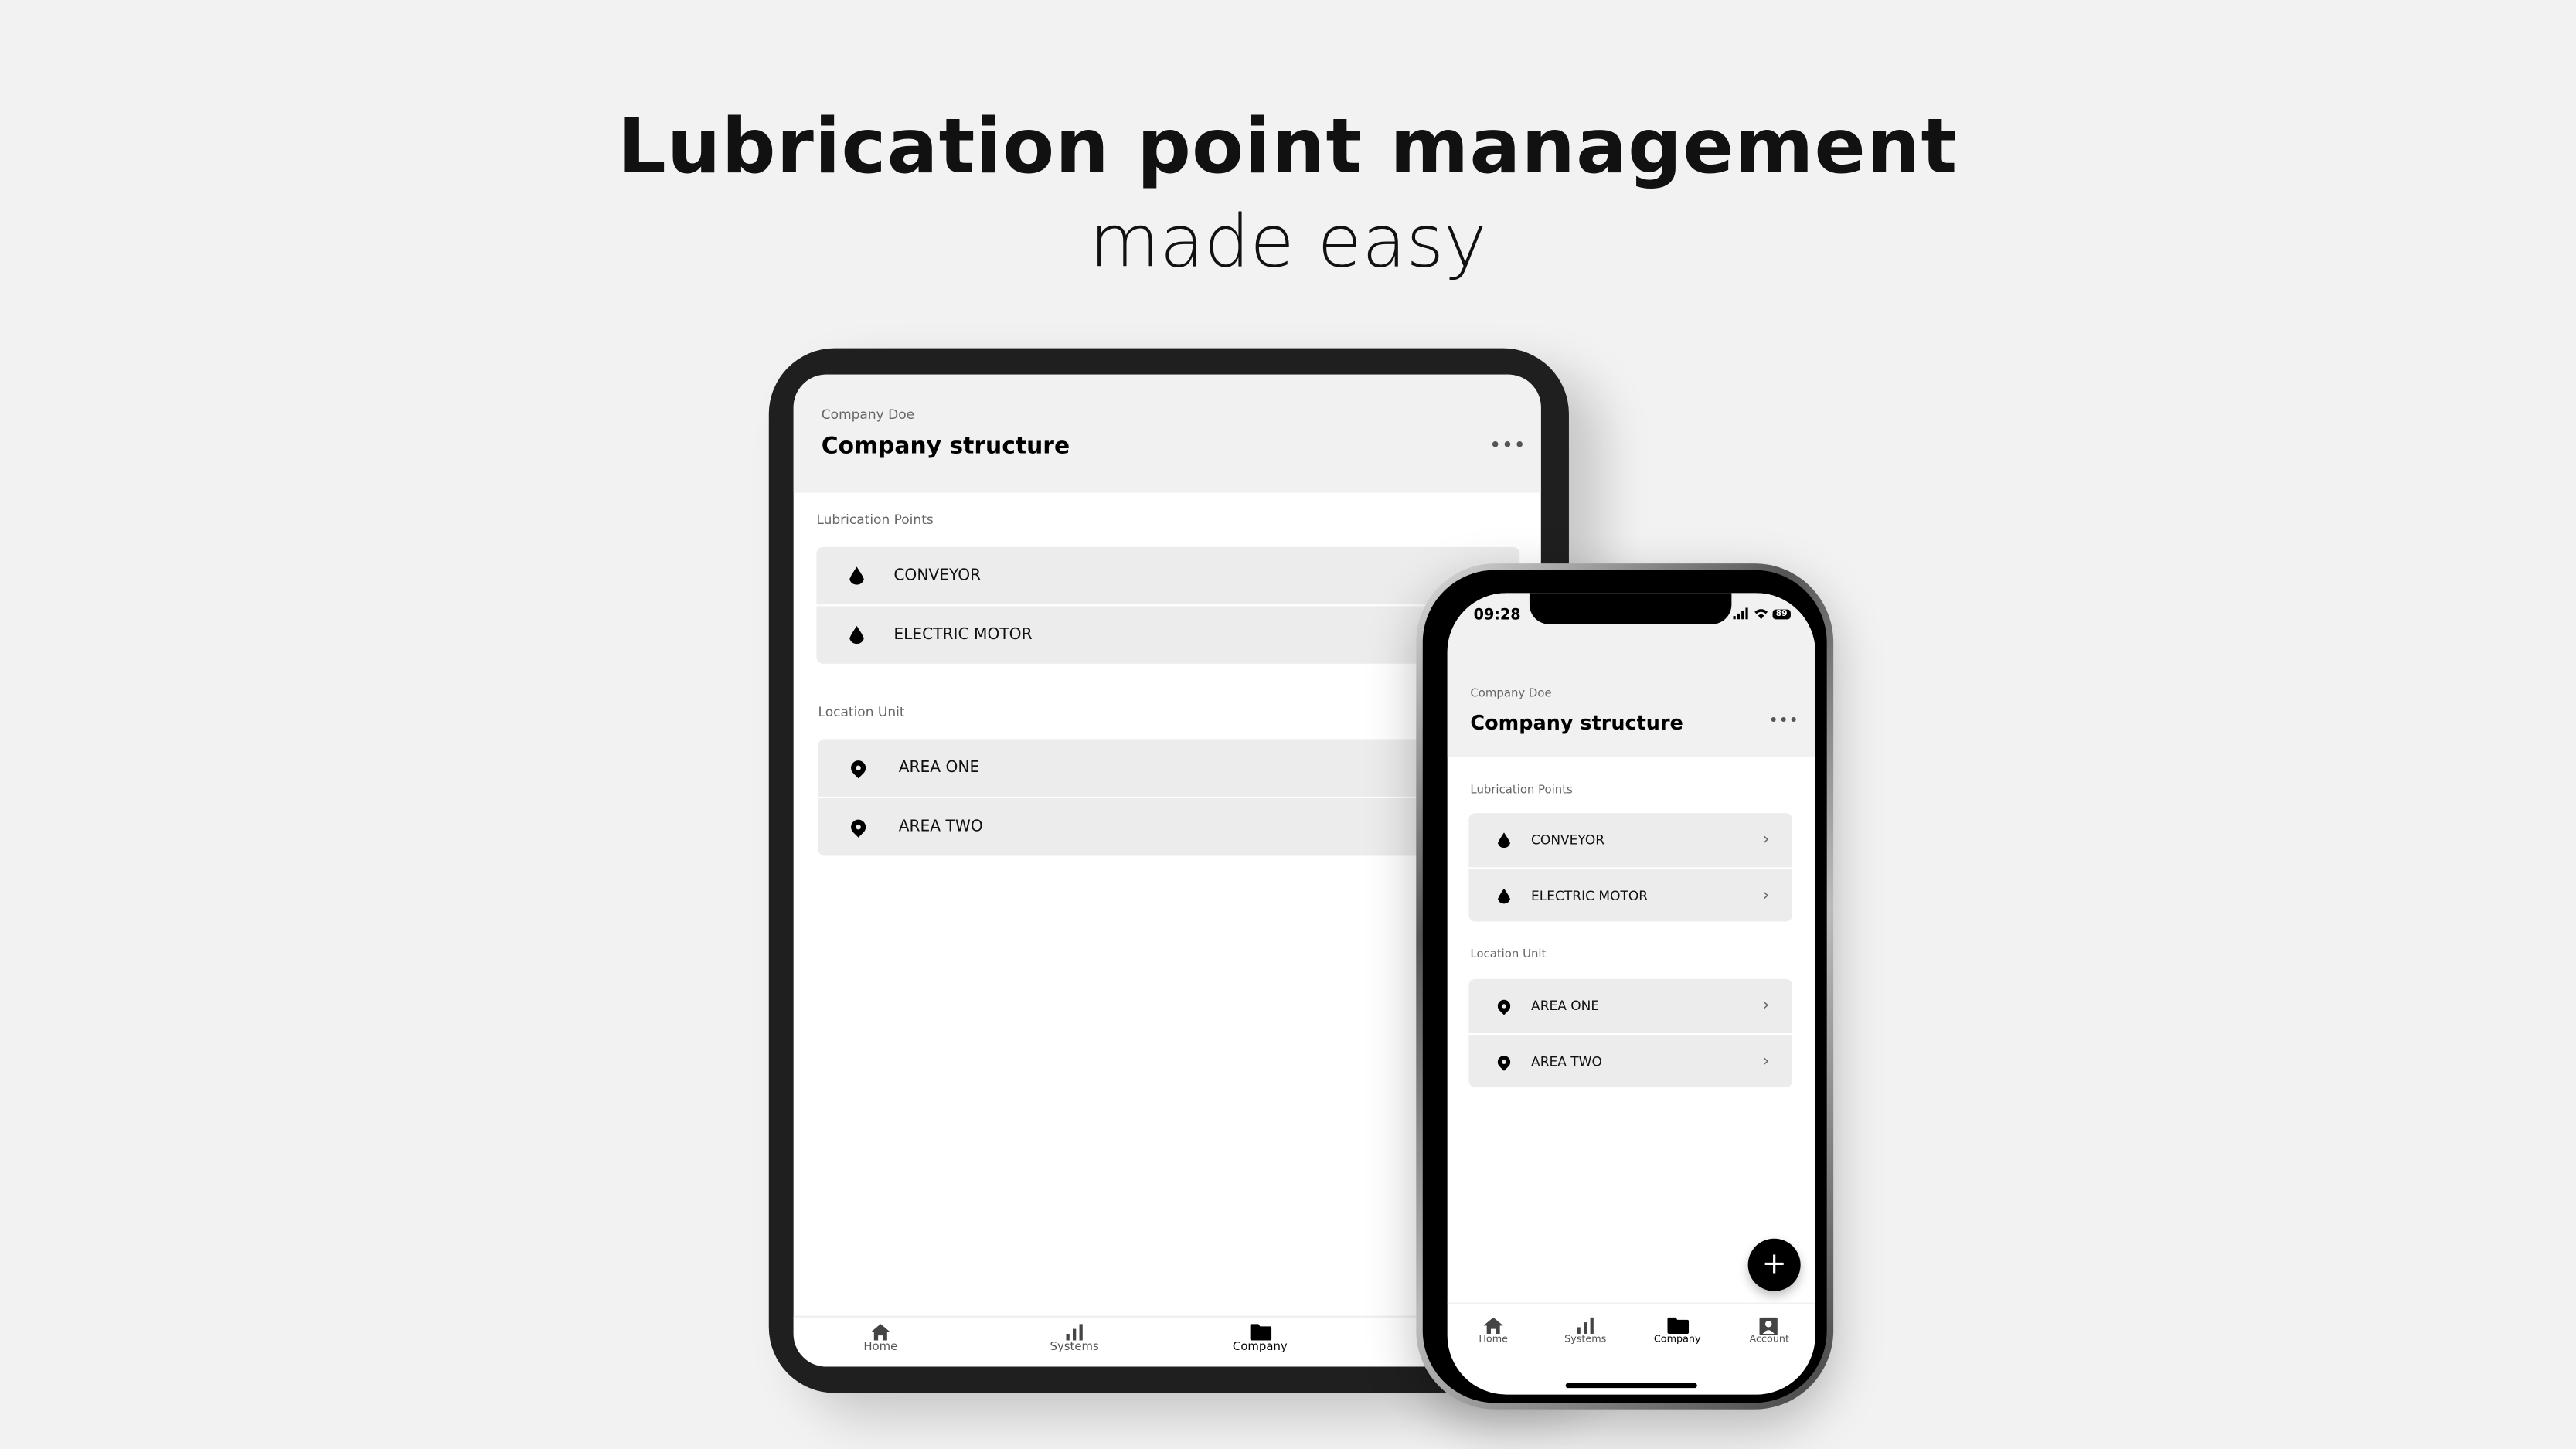 The image size is (2576, 1449). Describe the element at coordinates (1761, 614) in the screenshot. I see `wifi-icon` at that location.